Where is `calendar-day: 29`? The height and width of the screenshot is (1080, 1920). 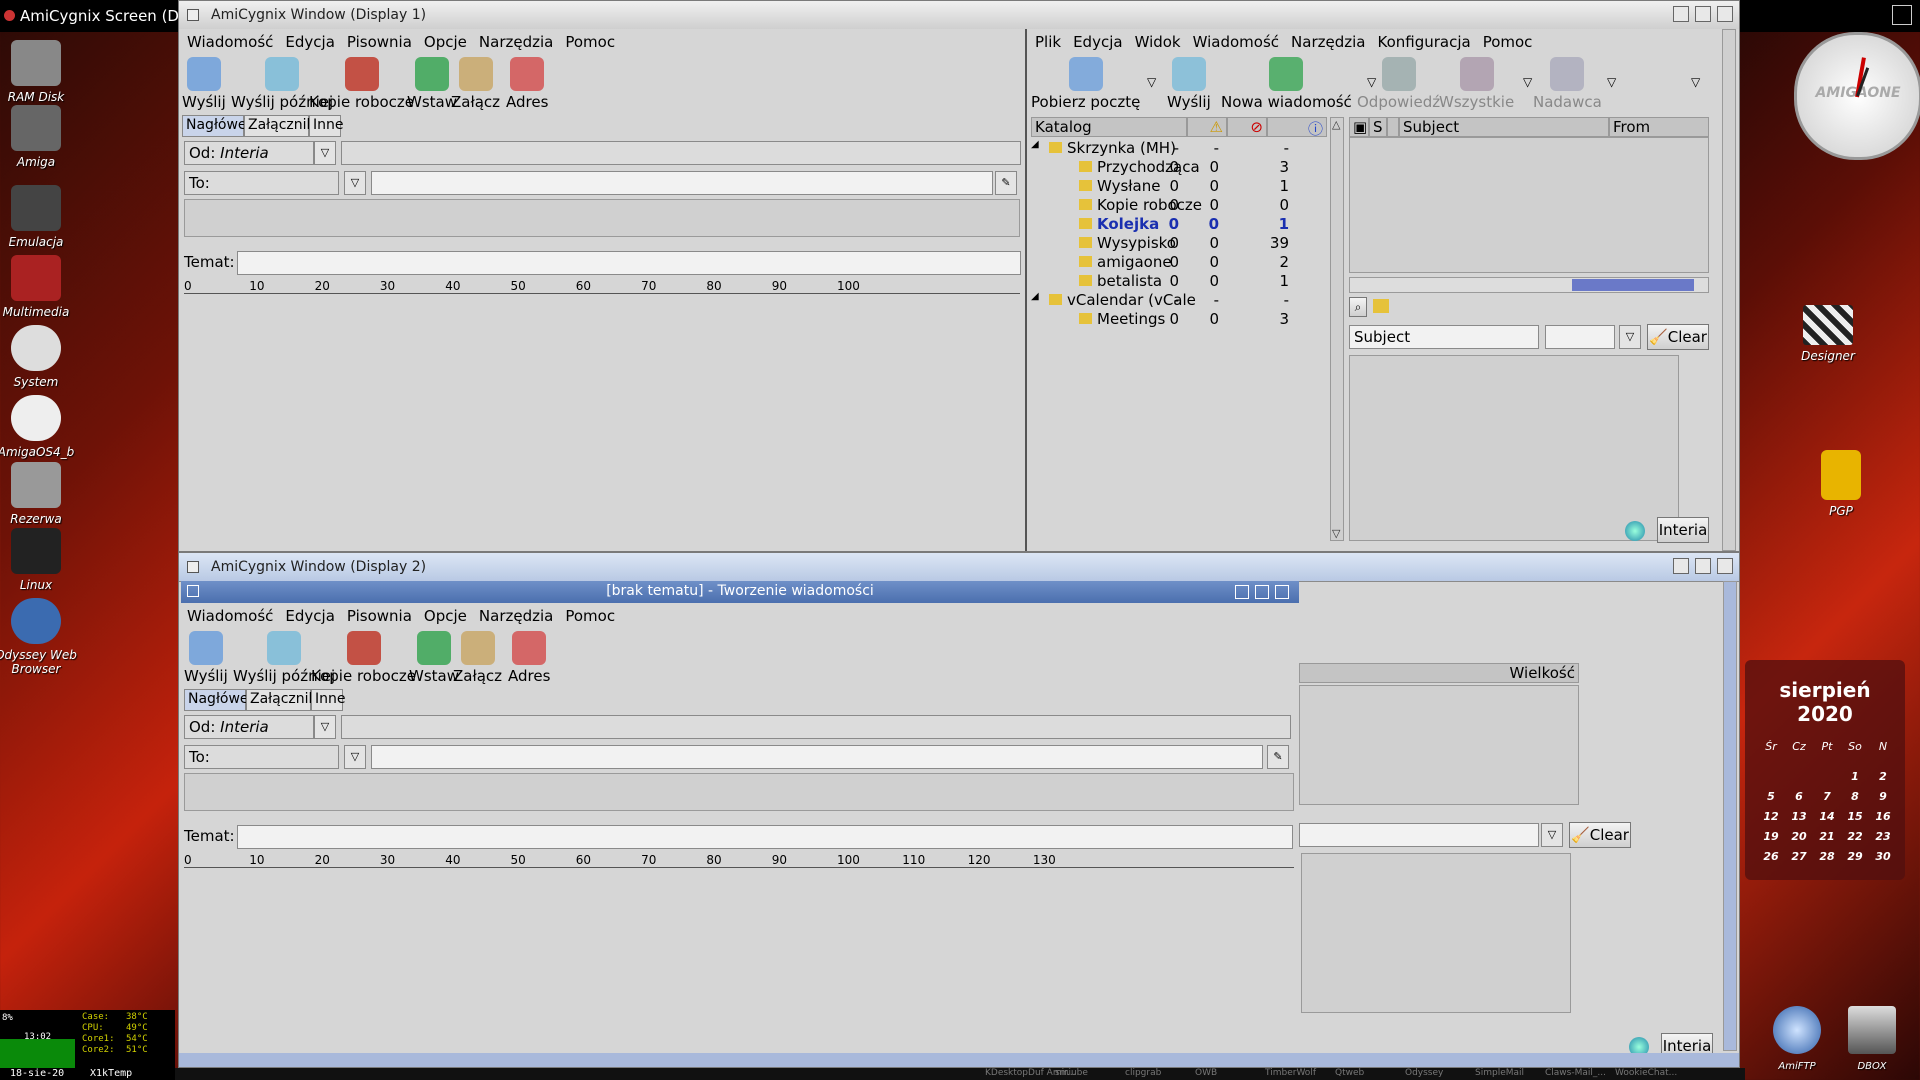 calendar-day: 29 is located at coordinates (1855, 860).